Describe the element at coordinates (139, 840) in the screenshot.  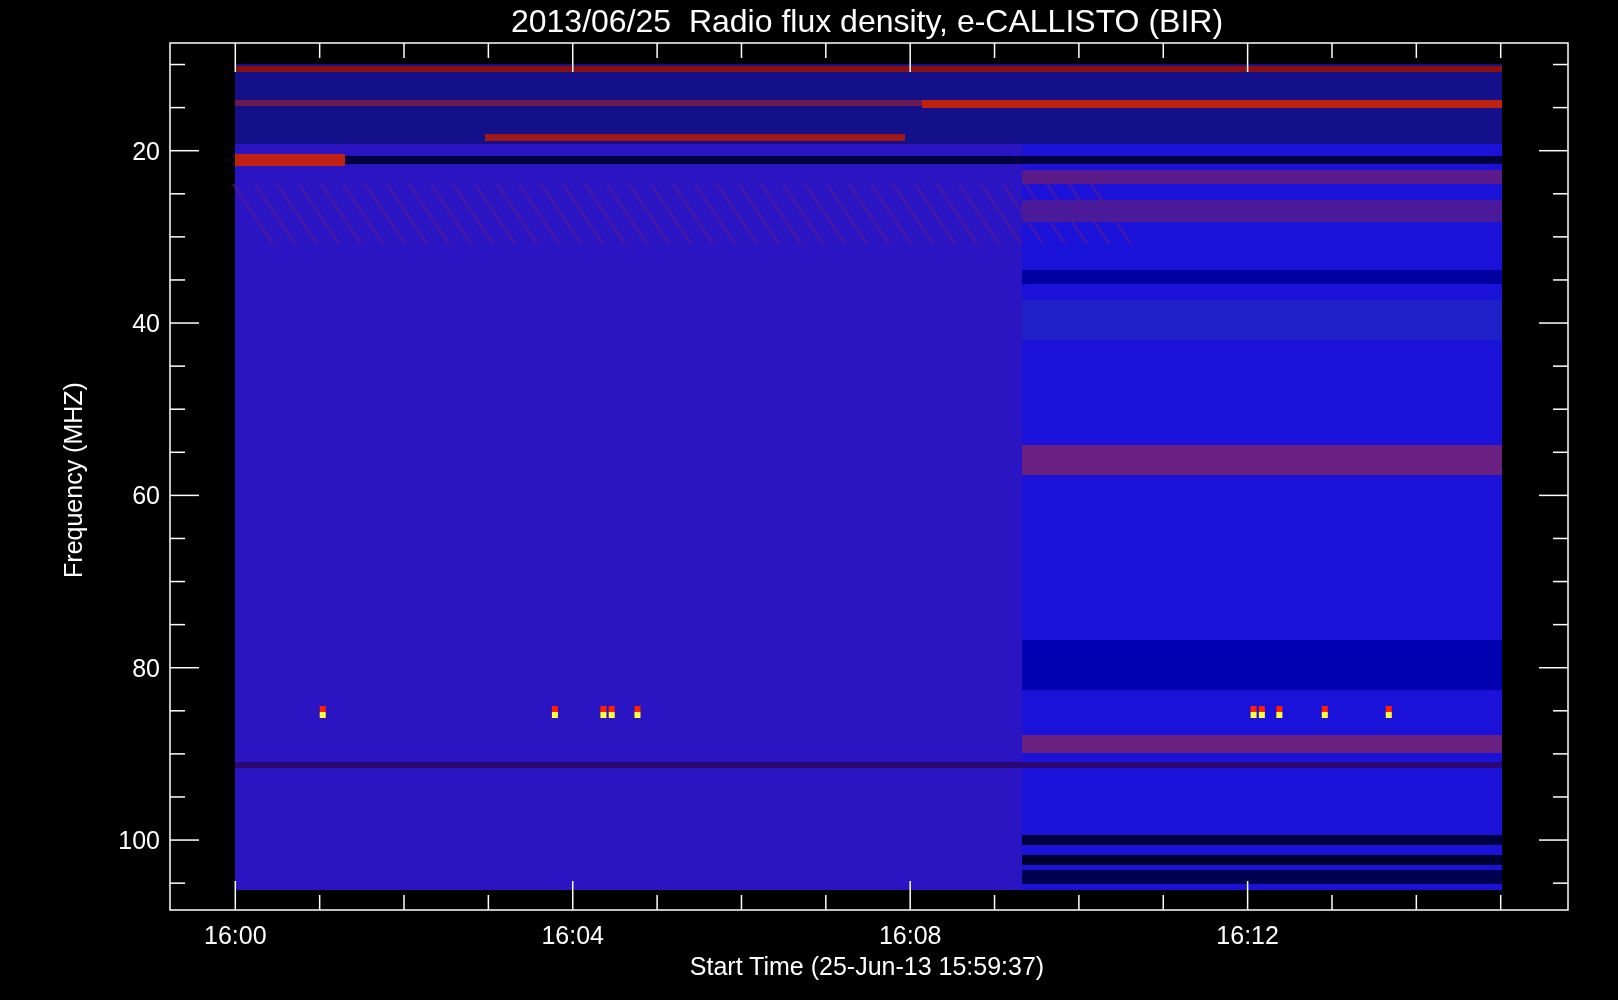
I see `y-tick-label: 100` at that location.